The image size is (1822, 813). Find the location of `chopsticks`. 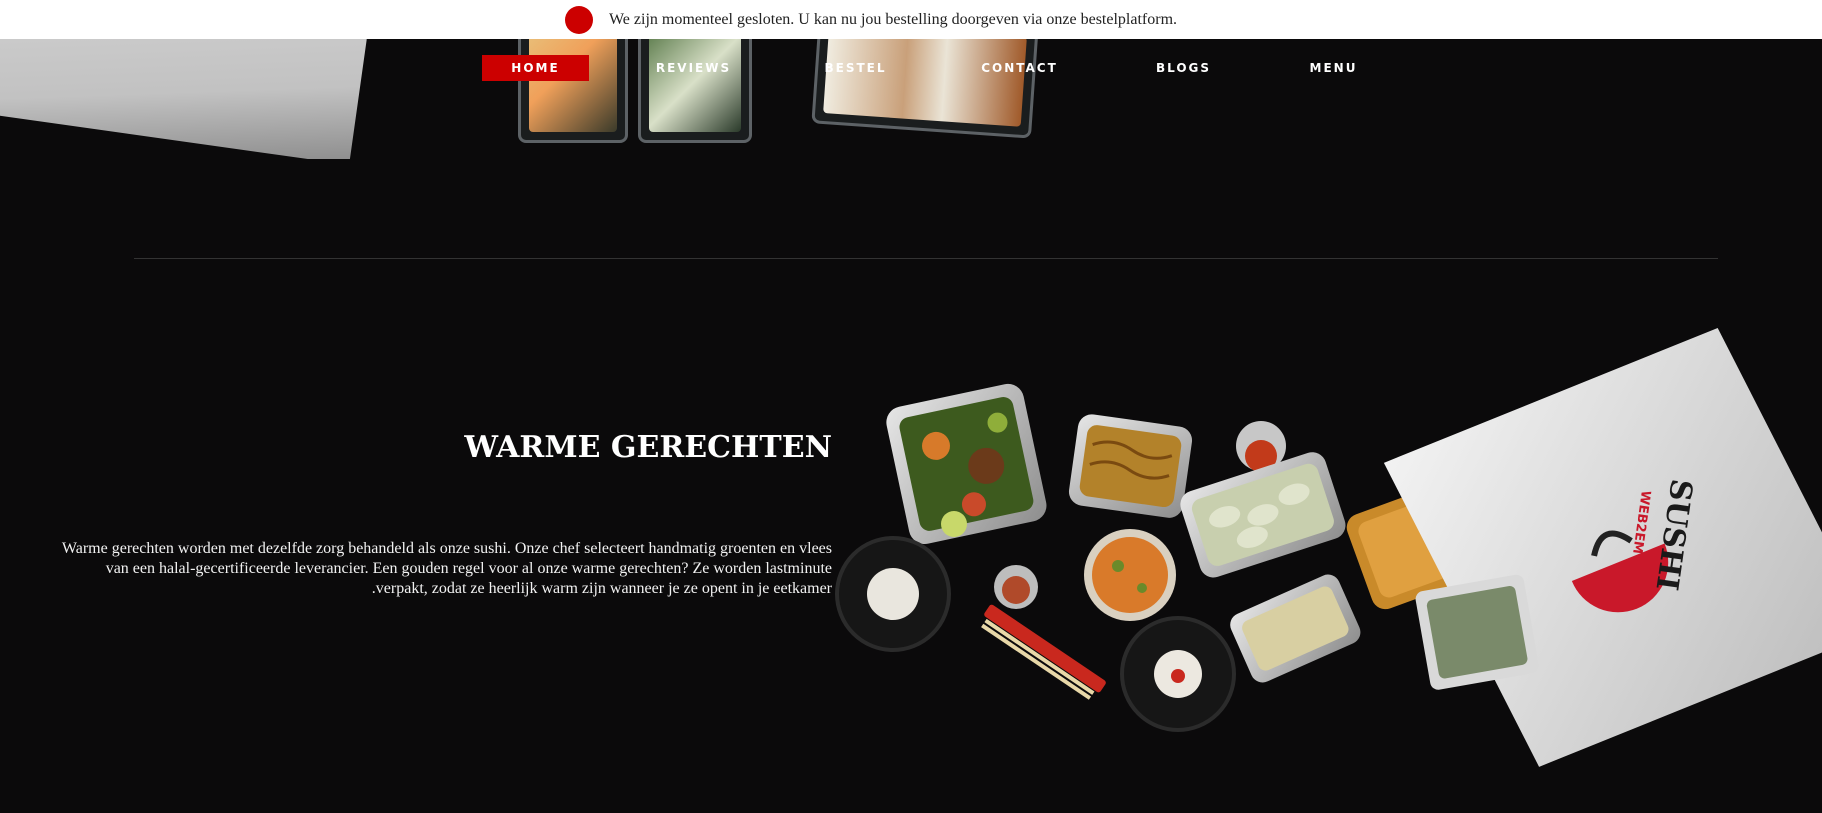

chopsticks is located at coordinates (1043, 652).